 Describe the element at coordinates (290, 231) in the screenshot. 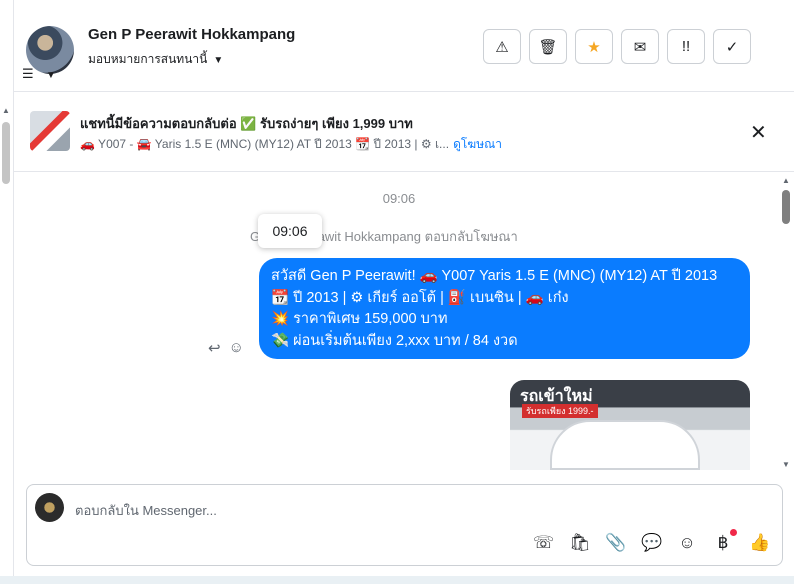

I see `time-tooltip: 09:06` at that location.